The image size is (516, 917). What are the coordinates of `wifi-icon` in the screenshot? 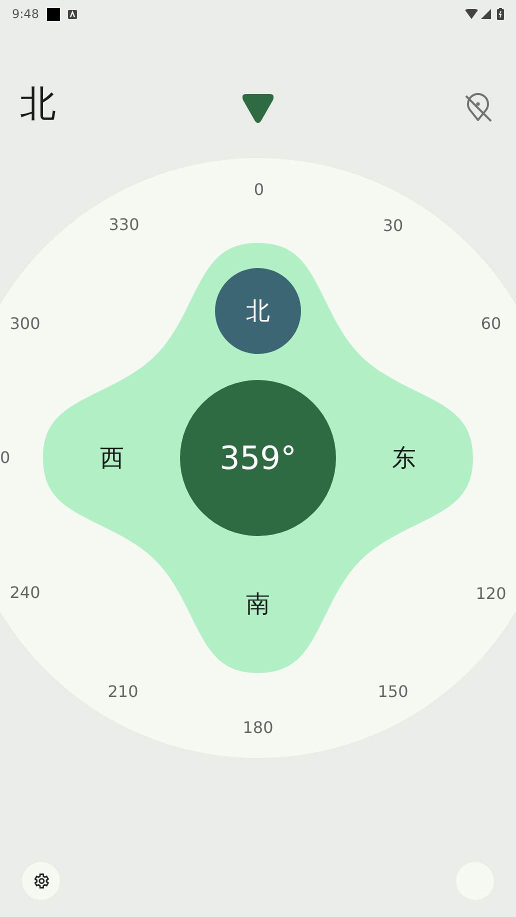 It's located at (471, 14).